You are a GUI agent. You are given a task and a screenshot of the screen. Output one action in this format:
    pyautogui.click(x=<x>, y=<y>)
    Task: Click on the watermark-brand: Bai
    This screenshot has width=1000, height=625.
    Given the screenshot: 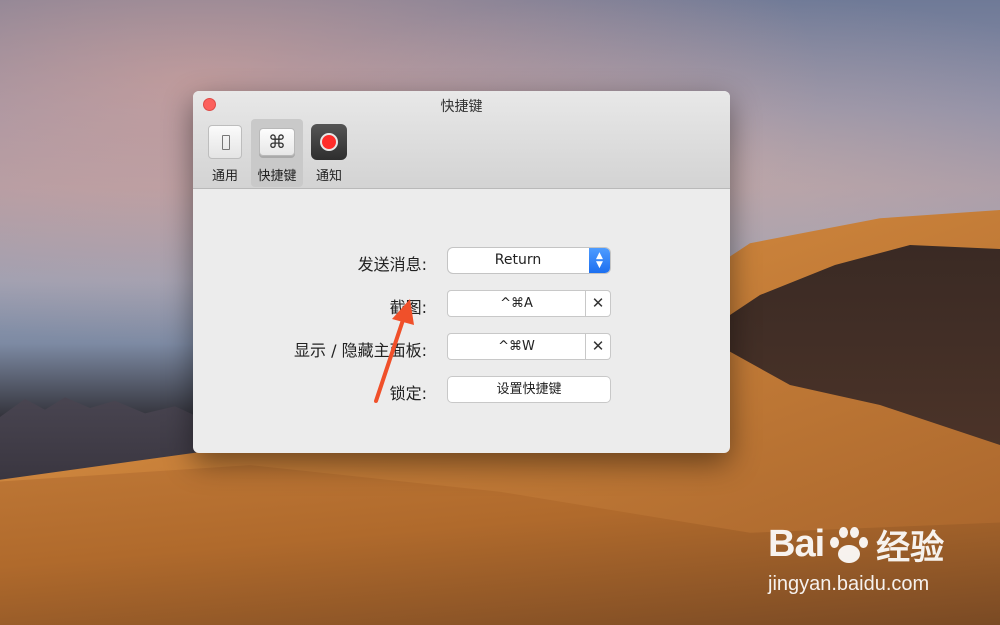 What is the action you would take?
    pyautogui.click(x=796, y=544)
    